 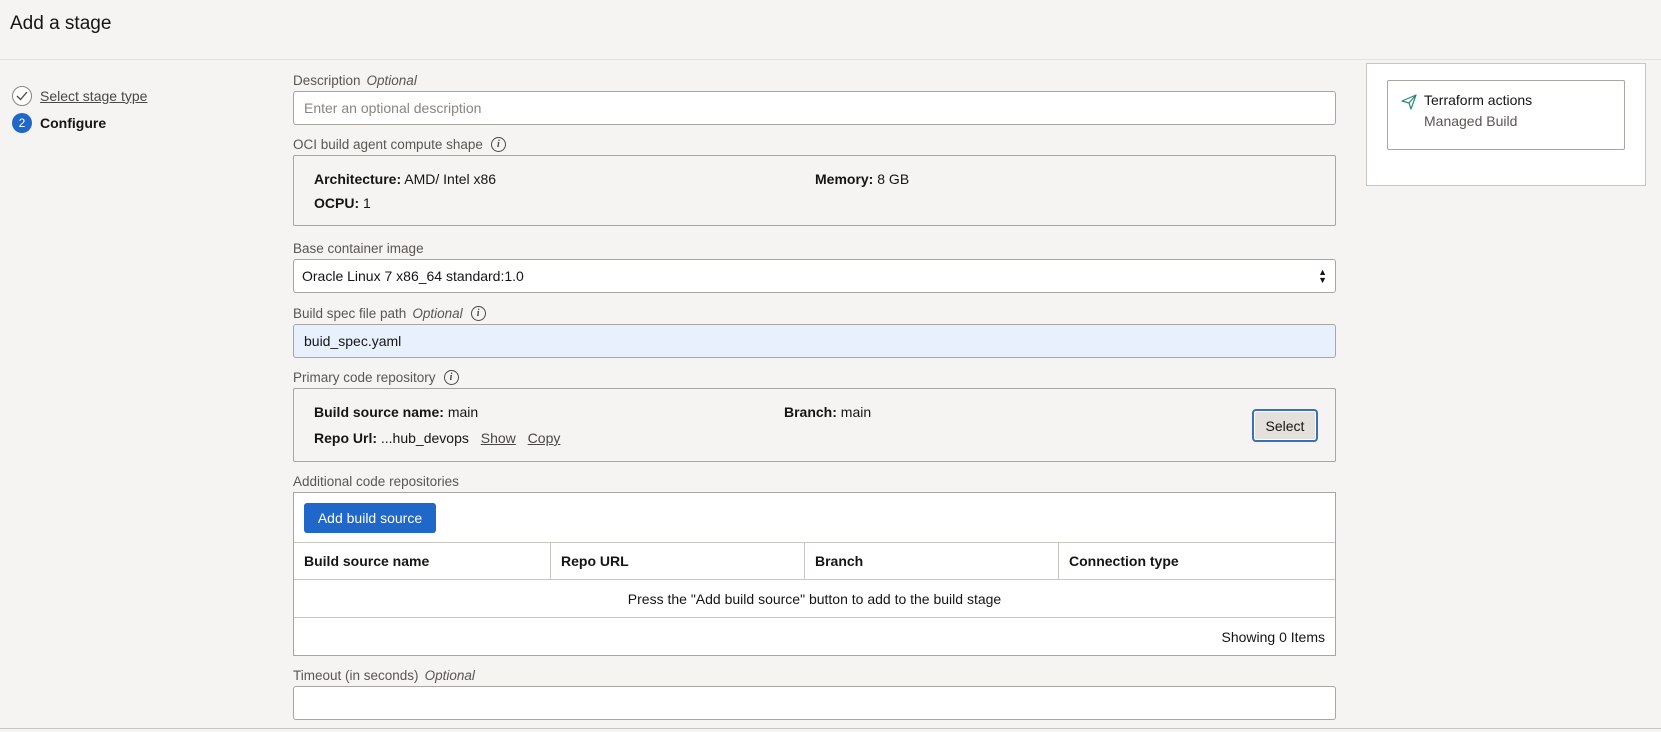 I want to click on step-label: Select stage type, so click(x=93, y=96).